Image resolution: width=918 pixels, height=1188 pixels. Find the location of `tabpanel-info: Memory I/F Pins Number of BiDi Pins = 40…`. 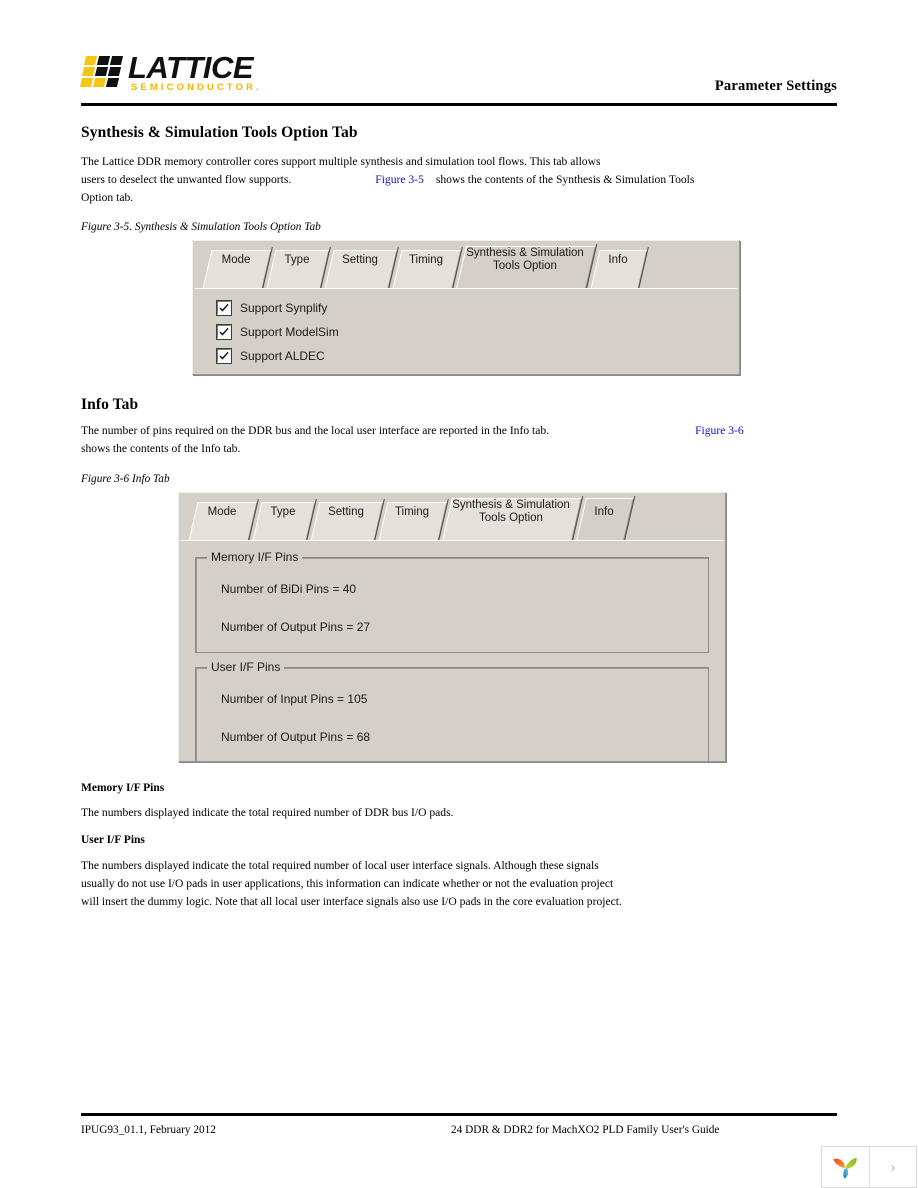

tabpanel-info: Memory I/F Pins Number of BiDi Pins = 40… is located at coordinates (452, 651).